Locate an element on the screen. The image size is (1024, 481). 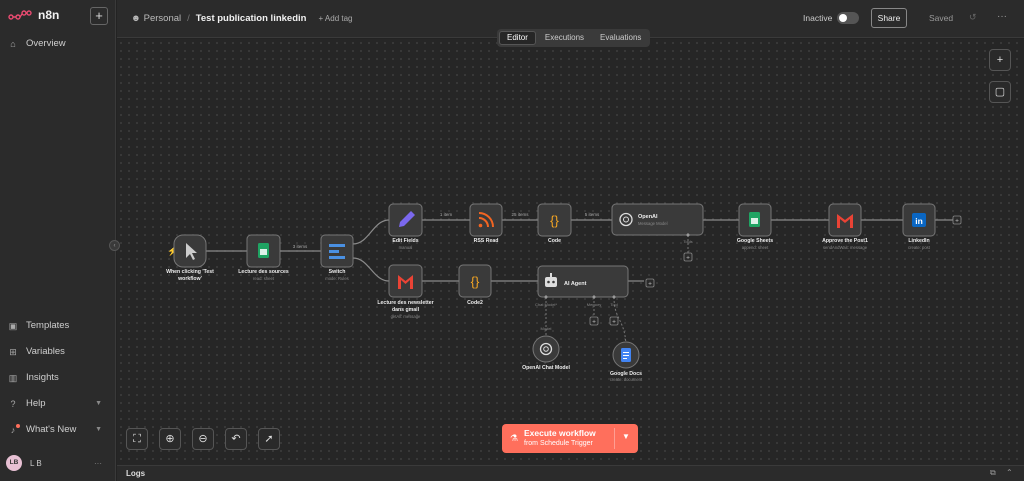
node-code2: {} Code2 is located at coordinates (475, 285).